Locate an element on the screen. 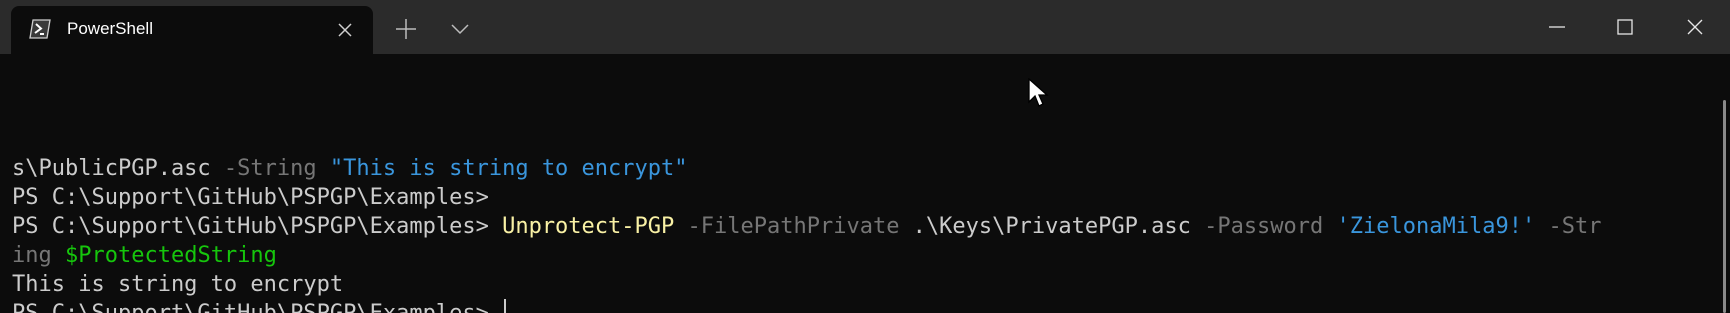  minimize-icon is located at coordinates (1557, 27).